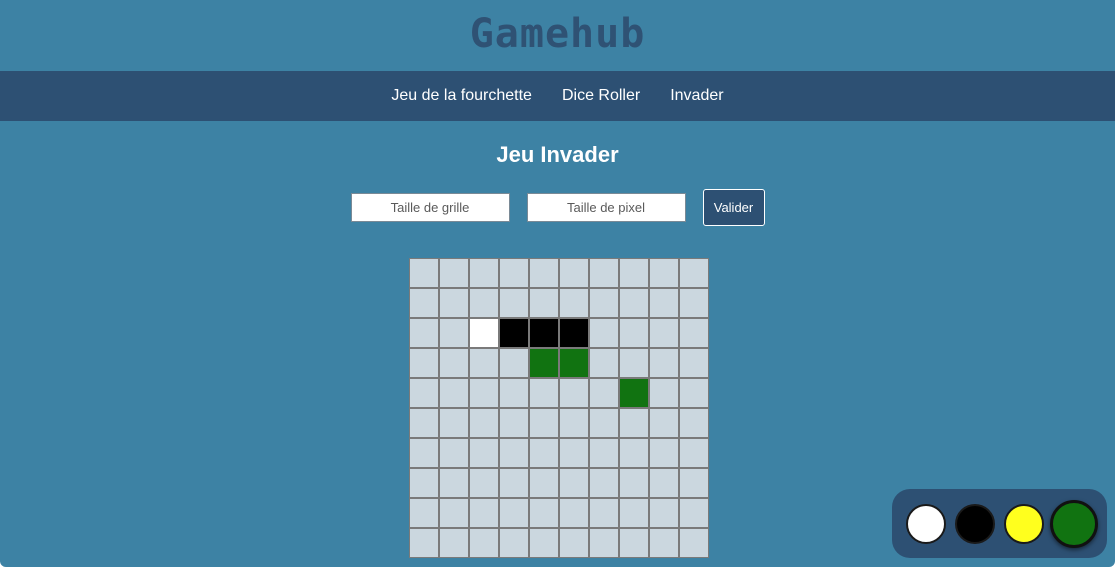 The image size is (1117, 569). What do you see at coordinates (733, 207) in the screenshot?
I see `validate-button: Valider` at bounding box center [733, 207].